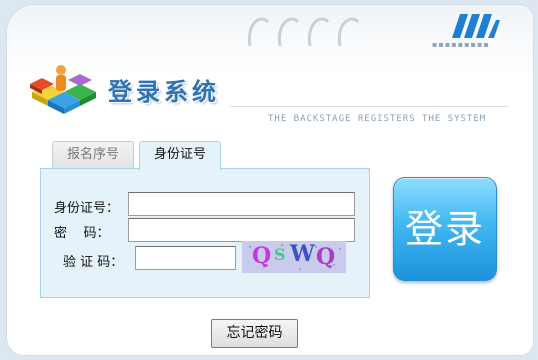 This screenshot has width=538, height=360. What do you see at coordinates (65, 92) in the screenshot?
I see `colorful-cubes-person-icon` at bounding box center [65, 92].